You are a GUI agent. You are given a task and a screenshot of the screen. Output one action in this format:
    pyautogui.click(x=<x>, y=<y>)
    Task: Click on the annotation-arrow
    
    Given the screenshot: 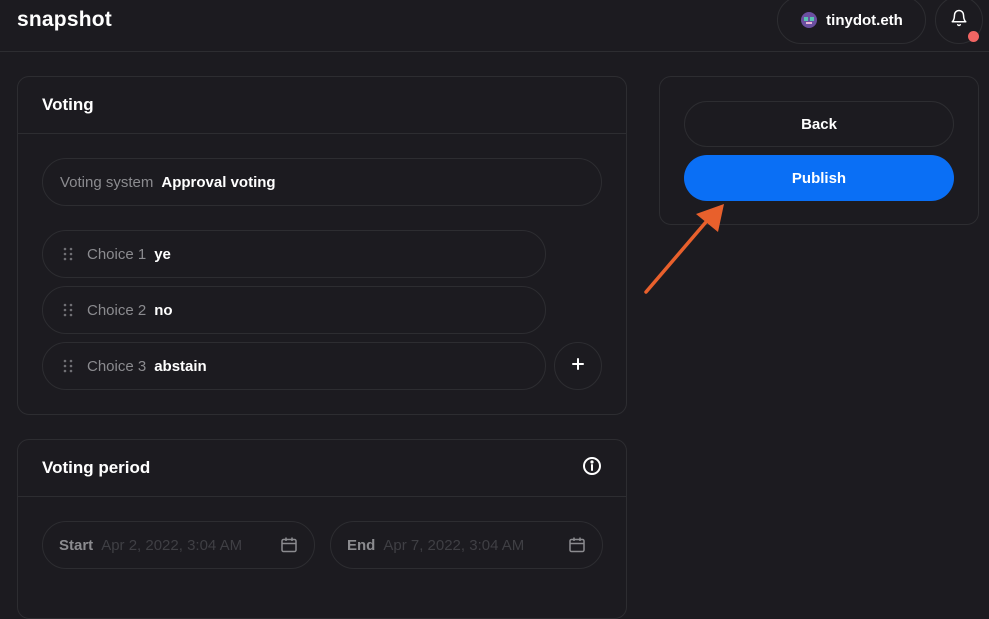 What is the action you would take?
    pyautogui.click(x=684, y=249)
    